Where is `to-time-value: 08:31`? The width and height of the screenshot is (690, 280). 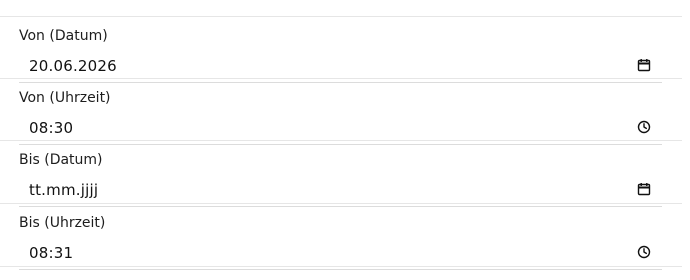
to-time-value: 08:31 is located at coordinates (51, 253).